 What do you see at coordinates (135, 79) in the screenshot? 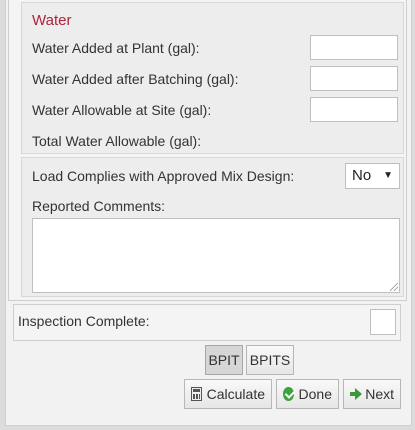
I see `water-added-after-batching-label: Water Added after Batching (gal):` at bounding box center [135, 79].